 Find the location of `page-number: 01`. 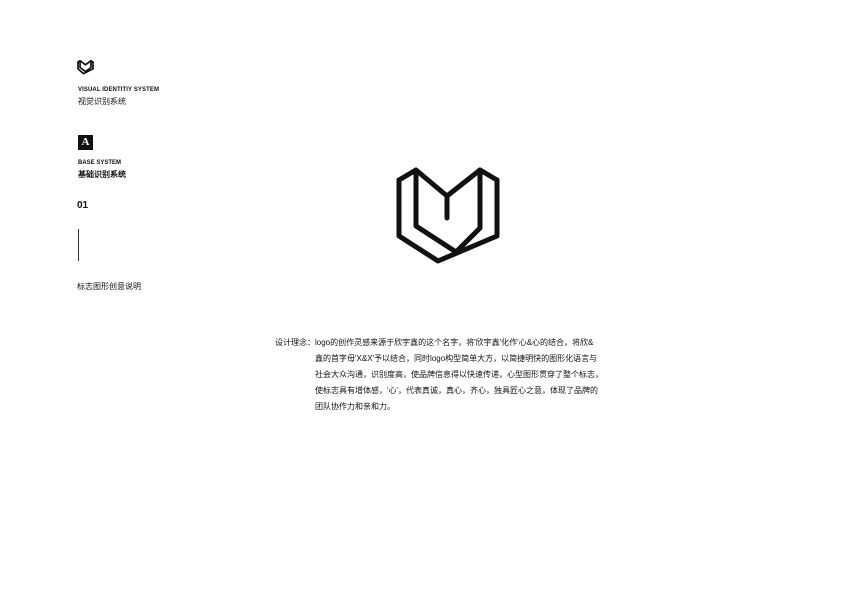

page-number: 01 is located at coordinates (83, 205).